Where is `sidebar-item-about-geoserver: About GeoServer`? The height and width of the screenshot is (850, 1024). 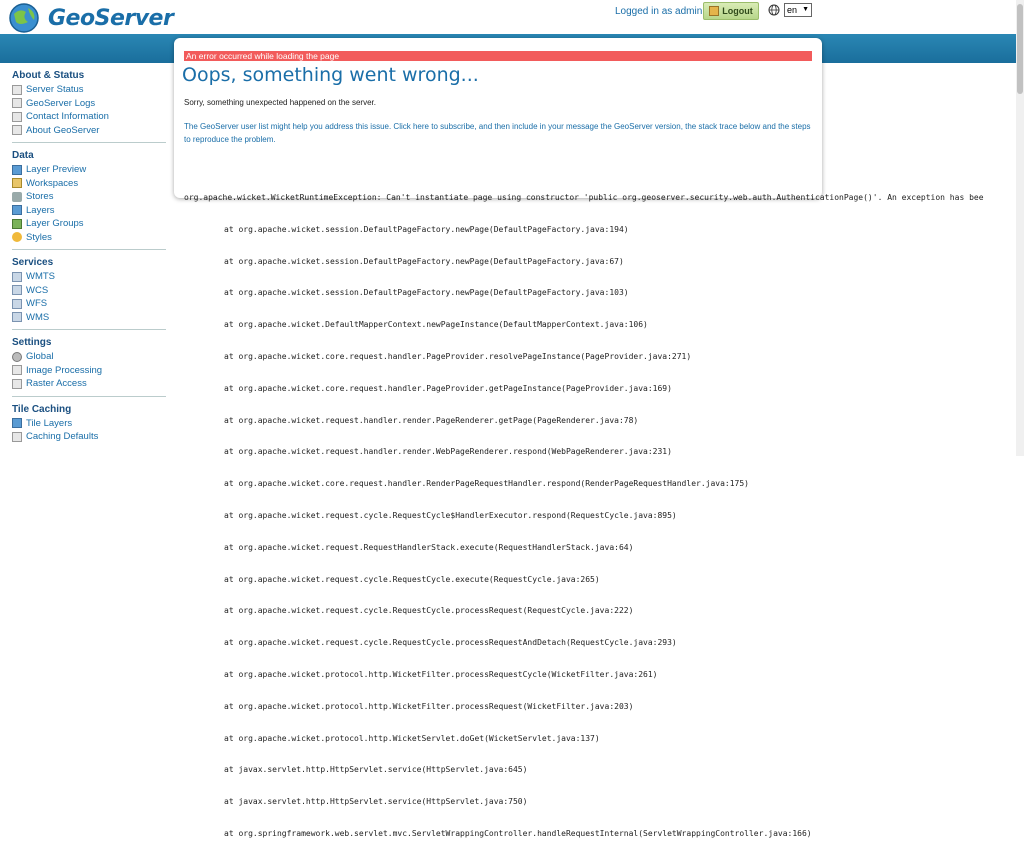
sidebar-item-about-geoserver: About GeoServer is located at coordinates (90, 131).